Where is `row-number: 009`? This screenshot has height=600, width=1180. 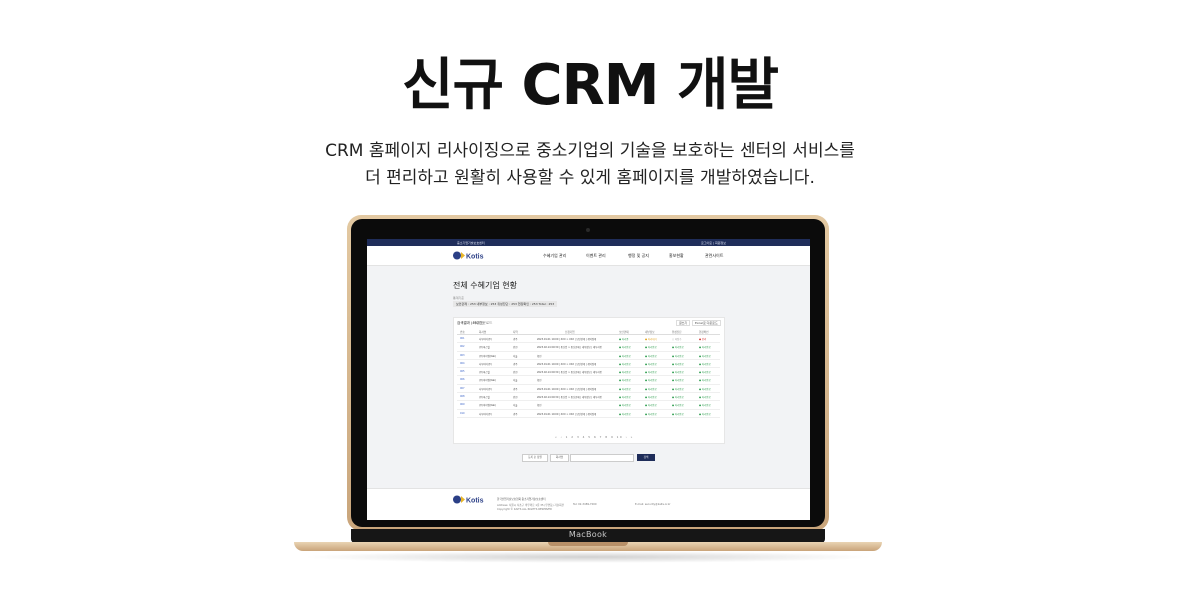
row-number: 009 is located at coordinates (462, 404).